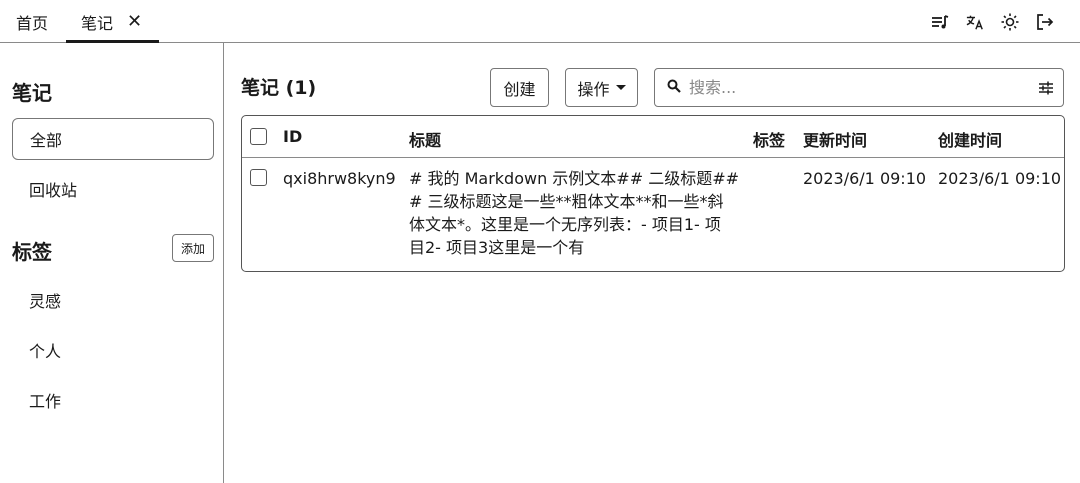 This screenshot has height=483, width=1080. Describe the element at coordinates (865, 178) in the screenshot. I see `cell-updated: 2023/6/1 09:10` at that location.